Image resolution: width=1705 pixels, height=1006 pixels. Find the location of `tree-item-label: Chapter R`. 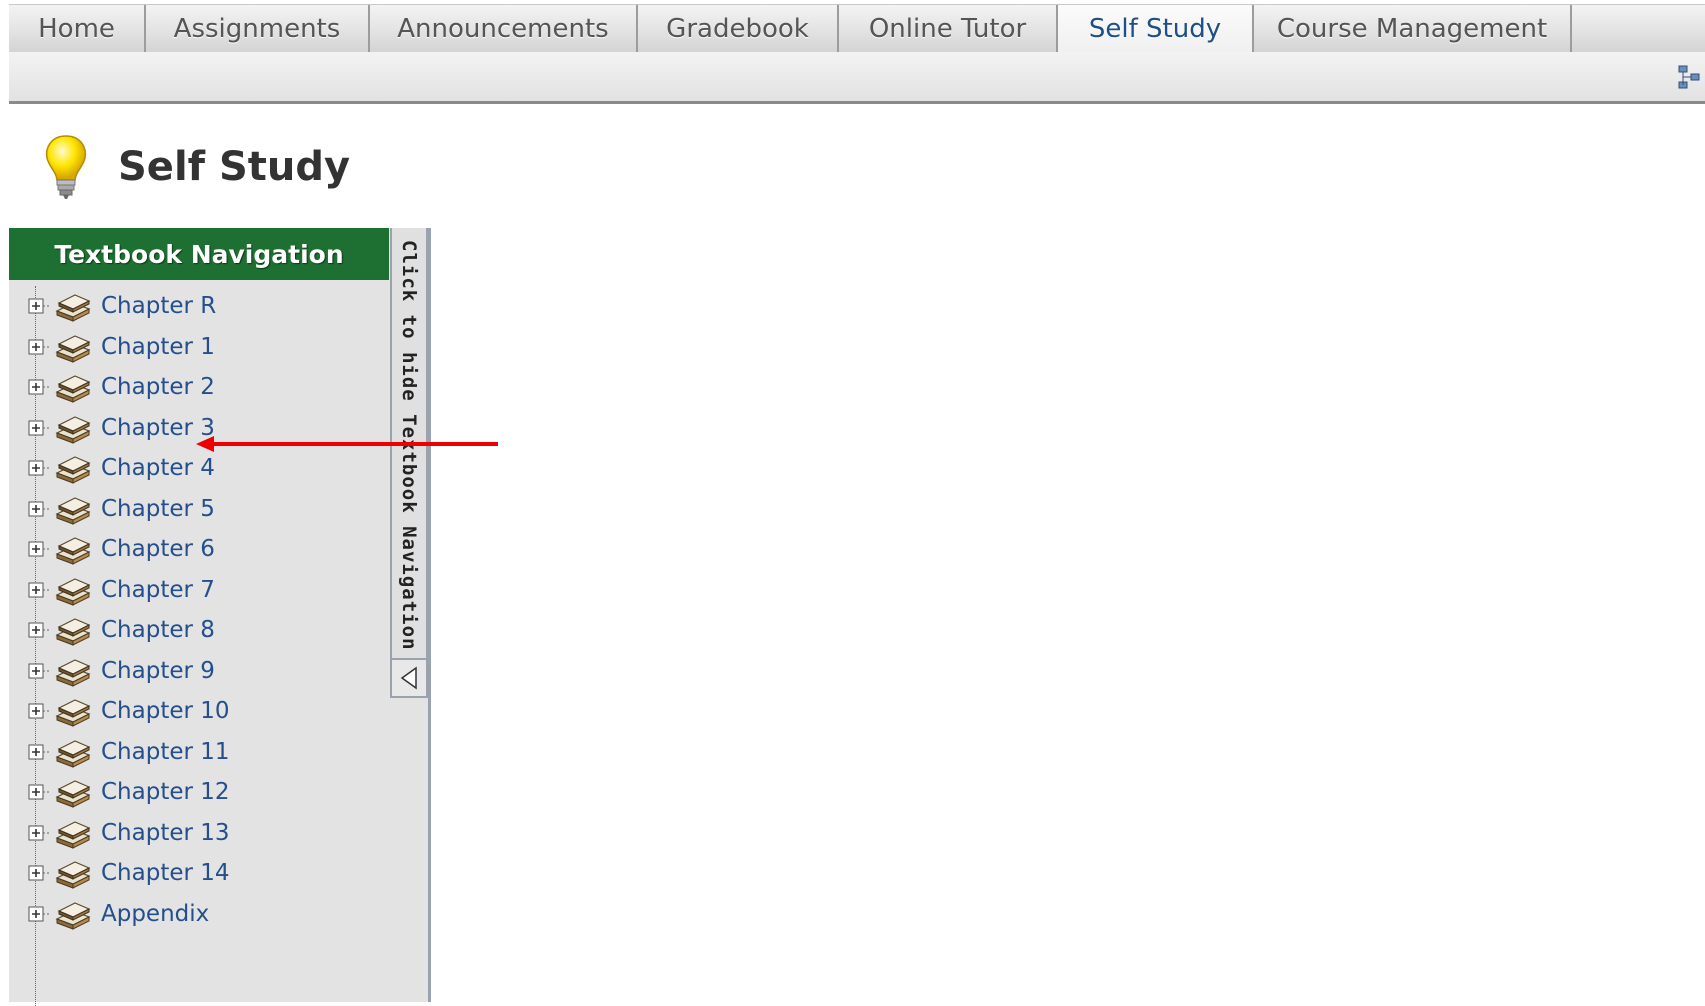

tree-item-label: Chapter R is located at coordinates (158, 306).